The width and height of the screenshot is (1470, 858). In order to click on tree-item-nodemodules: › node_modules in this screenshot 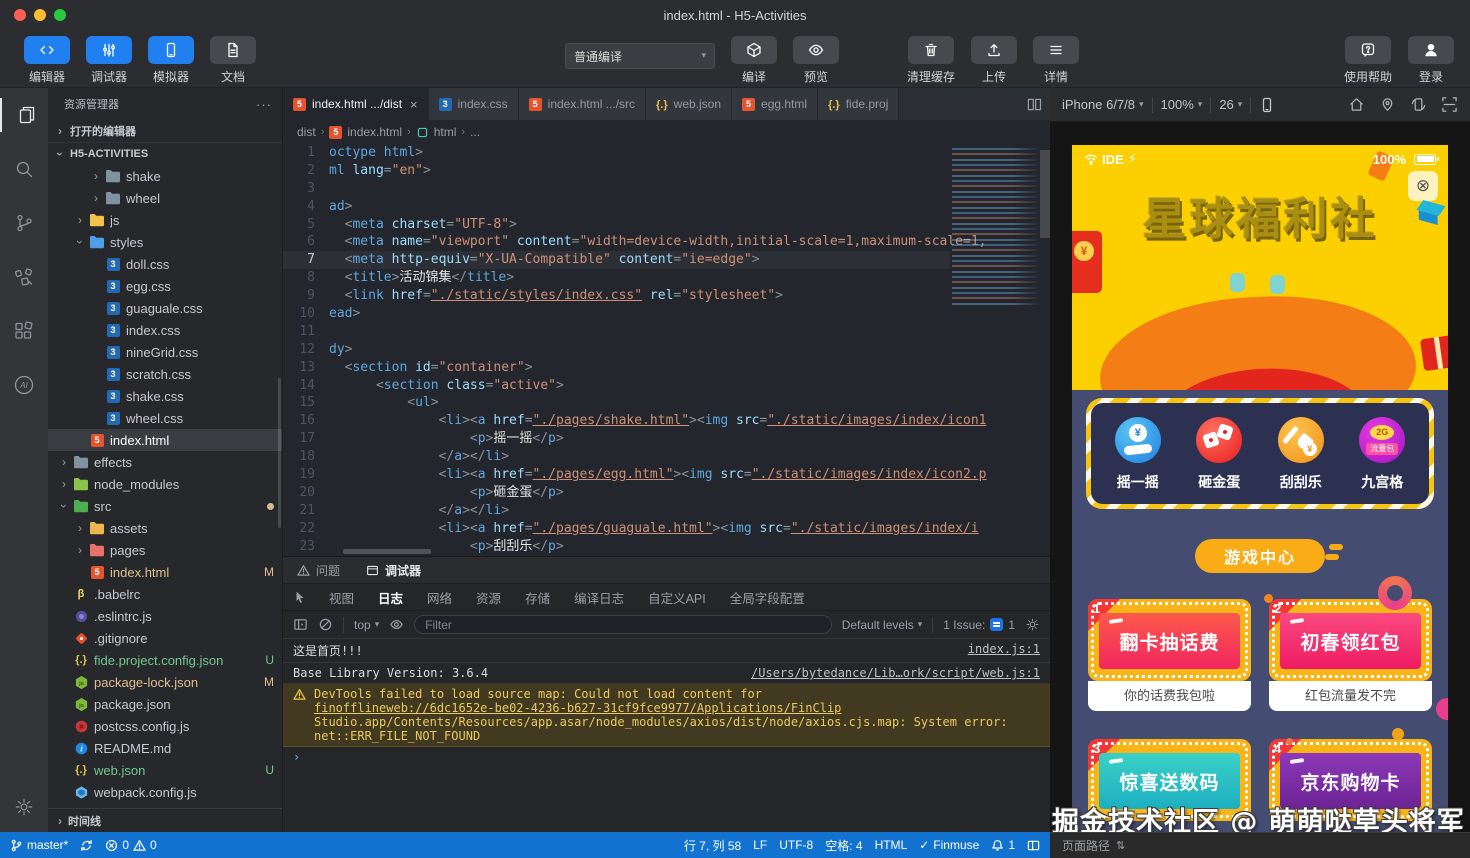, I will do `click(165, 484)`.